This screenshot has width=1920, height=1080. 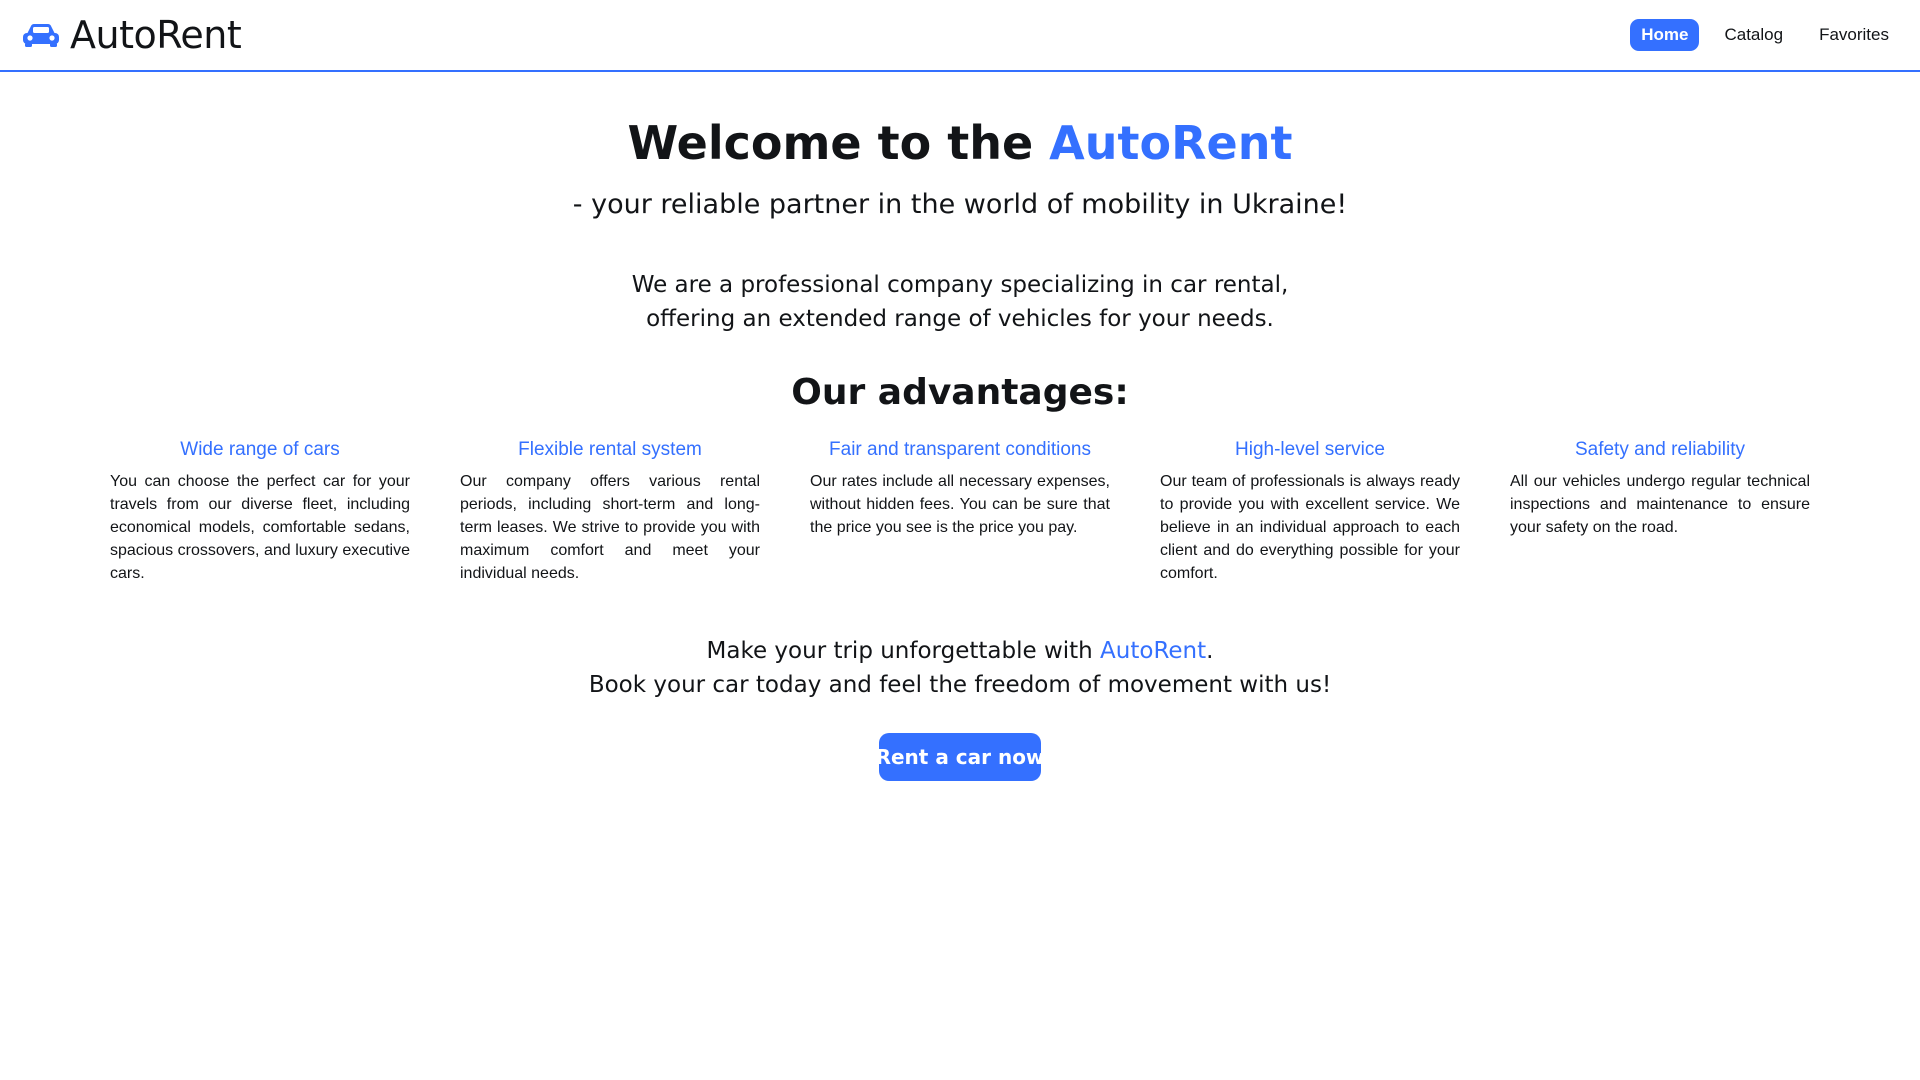 I want to click on logo-text: AutoRent, so click(x=156, y=35).